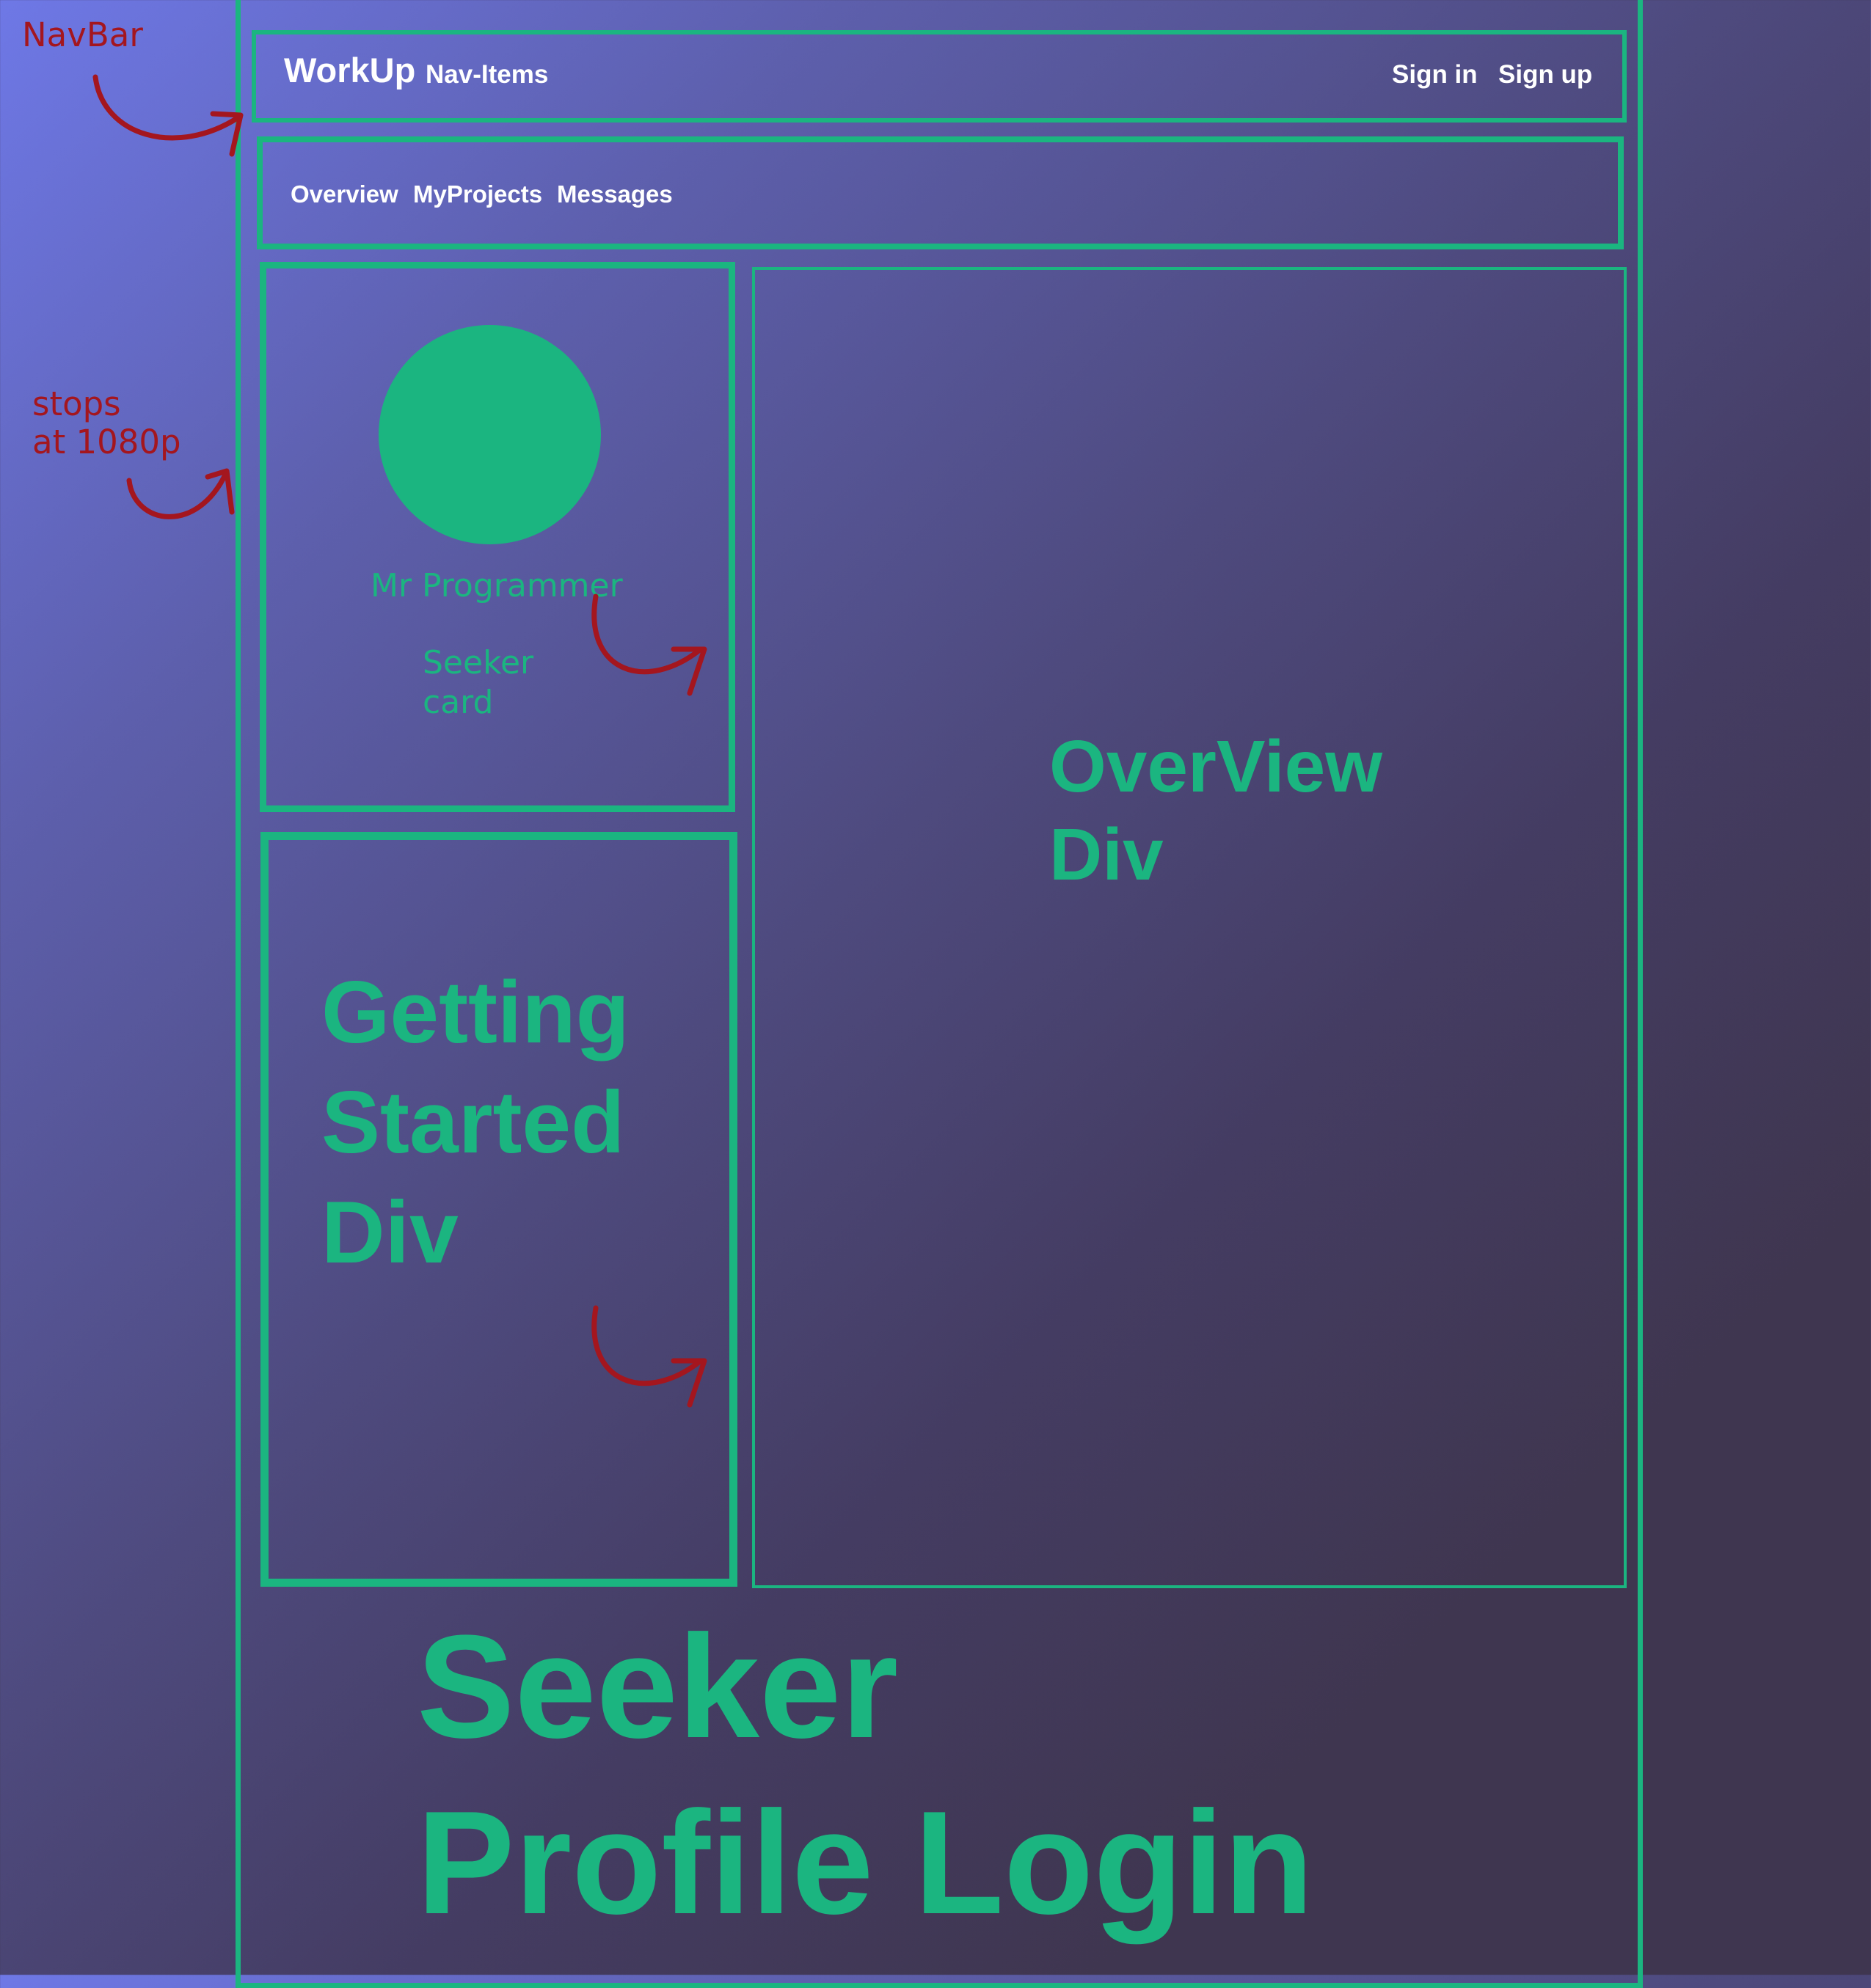 The image size is (1871, 1988). What do you see at coordinates (865, 1775) in the screenshot?
I see `page-title: Seeker Profile Login` at bounding box center [865, 1775].